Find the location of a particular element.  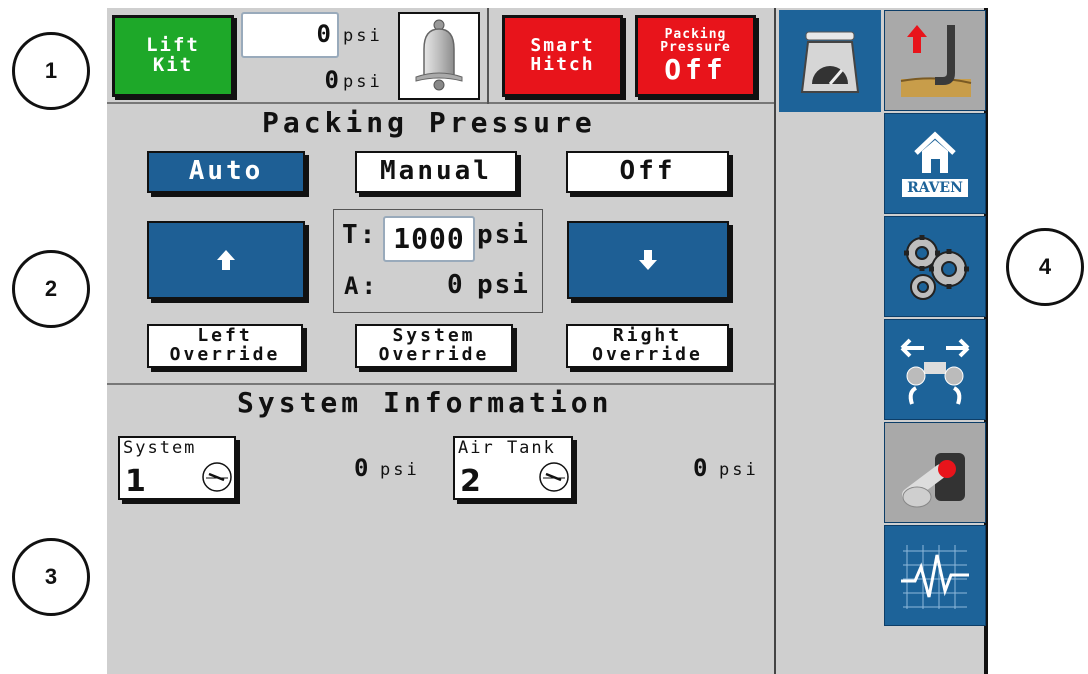

smart-hitch-label: Smart Hitch is located at coordinates (562, 55).